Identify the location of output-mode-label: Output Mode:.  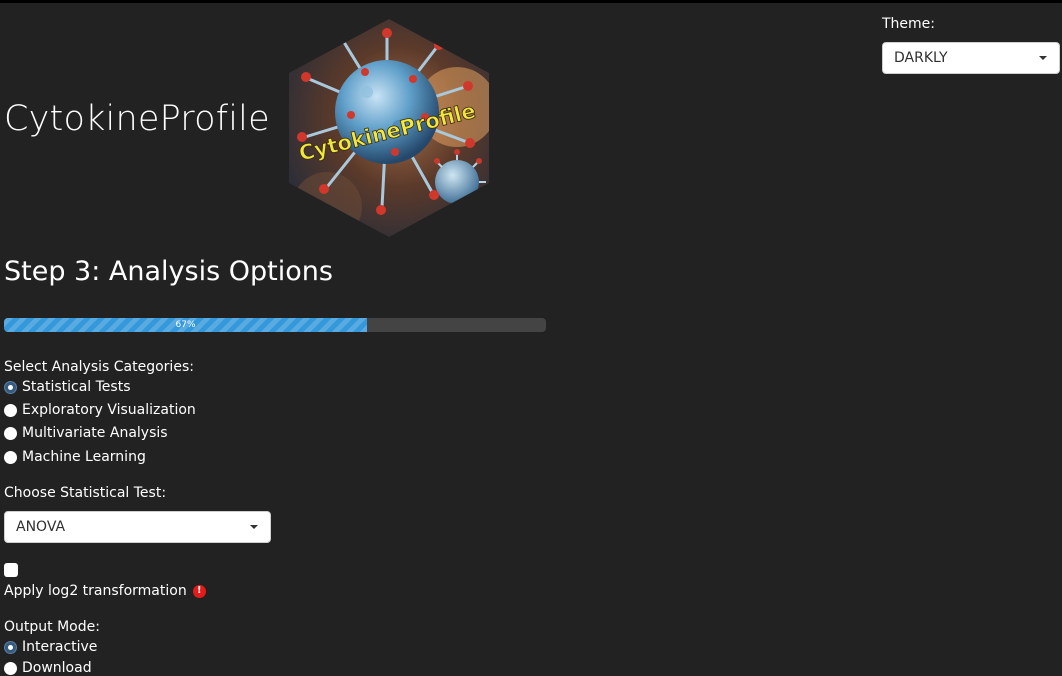
(52, 627).